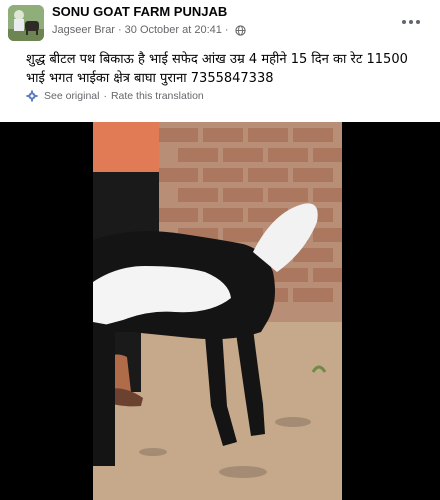  Describe the element at coordinates (157, 96) in the screenshot. I see `rate-translation-link: Rate this translation` at that location.